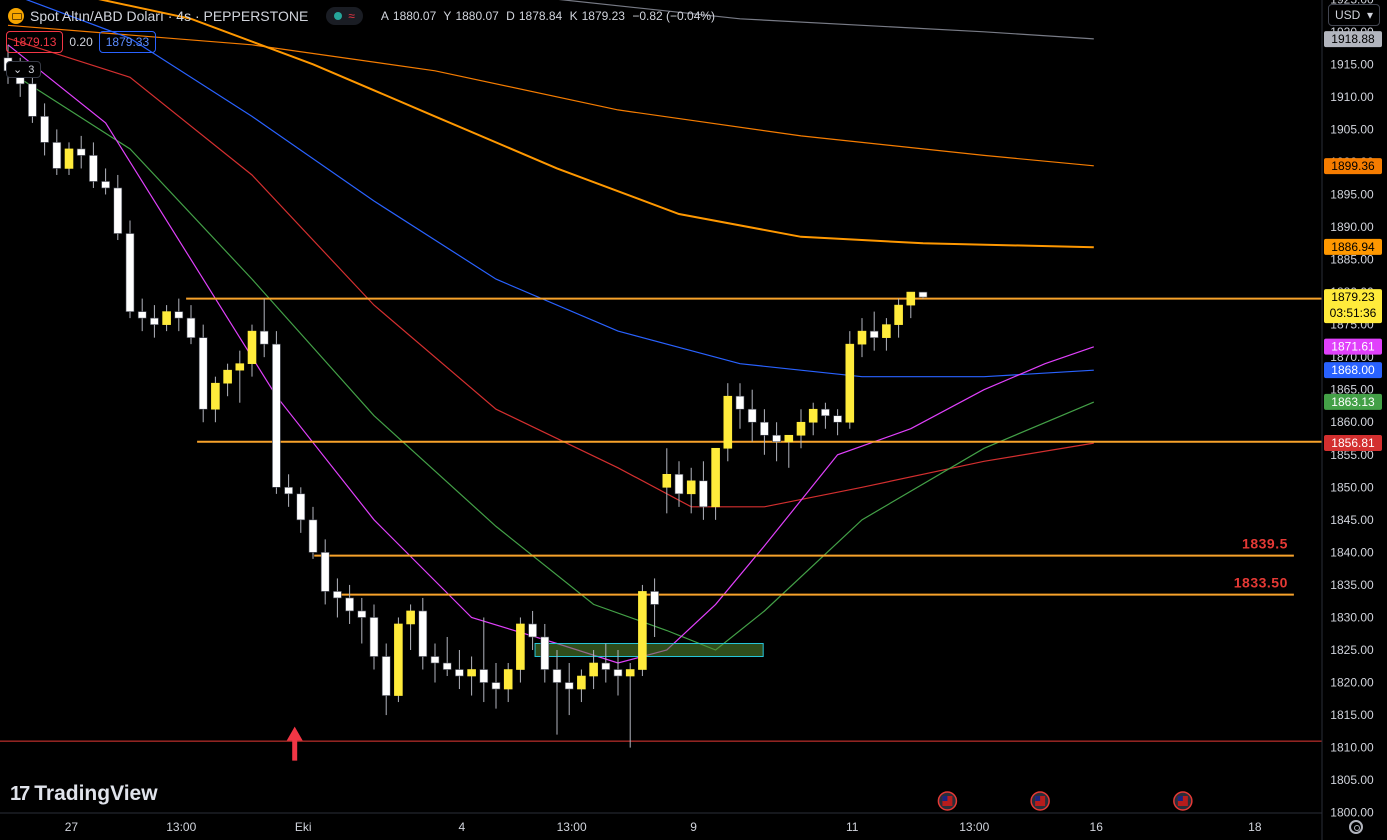  What do you see at coordinates (35, 42) in the screenshot?
I see `sell-button: 1879.13` at bounding box center [35, 42].